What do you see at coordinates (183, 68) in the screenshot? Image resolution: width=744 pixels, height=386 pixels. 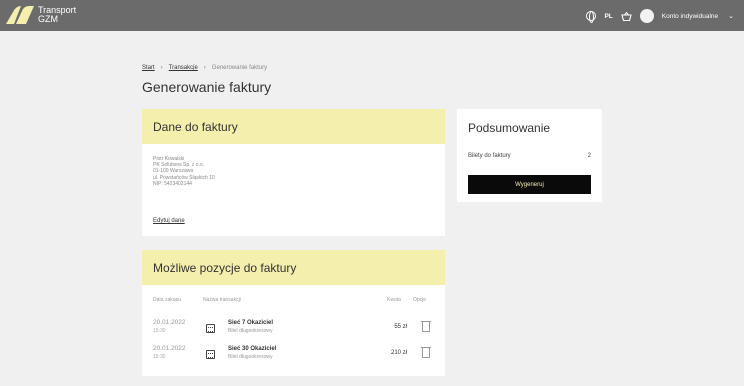 I see `breadcrumb-transactions: Transakcje` at bounding box center [183, 68].